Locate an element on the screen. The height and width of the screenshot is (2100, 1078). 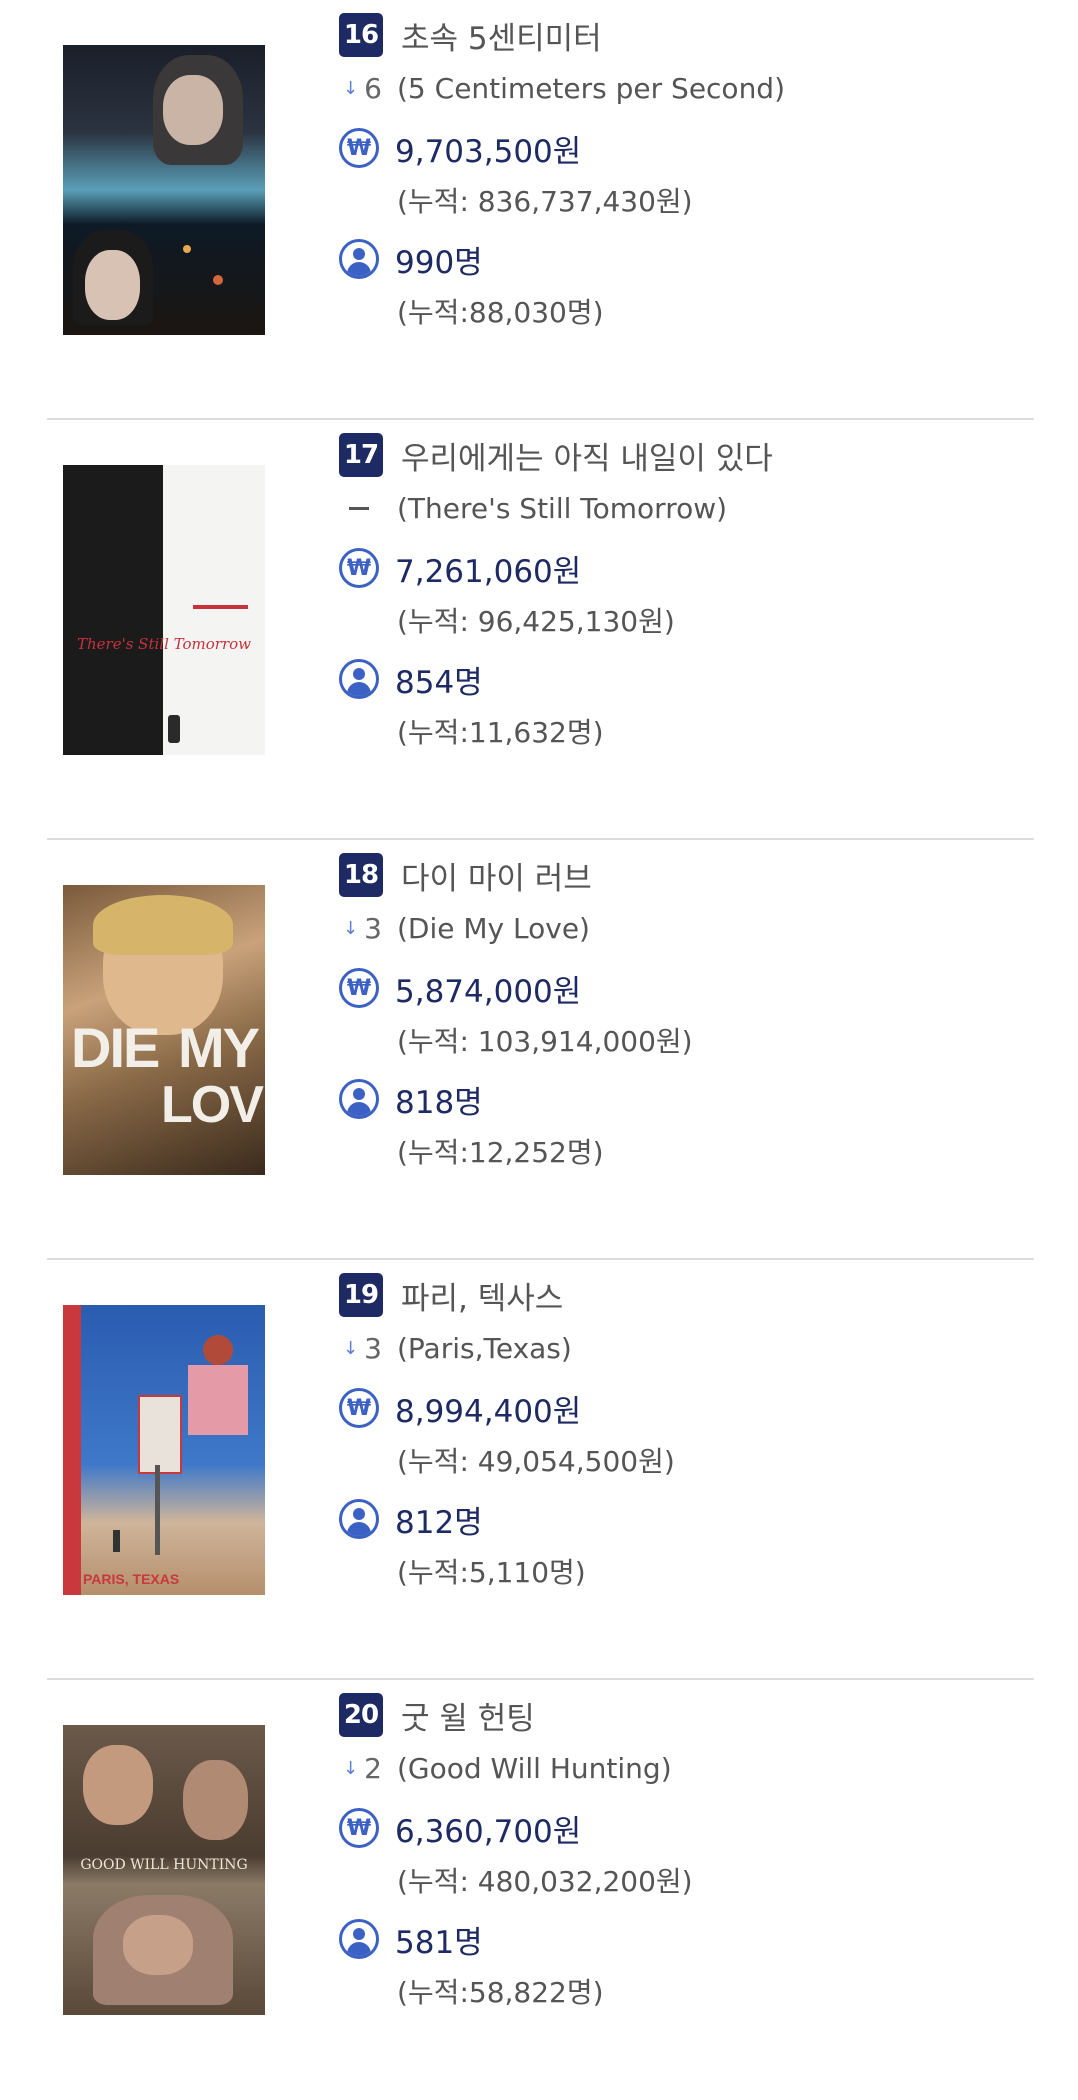
movie-poster: DIE MY LOVE is located at coordinates (164, 1030).